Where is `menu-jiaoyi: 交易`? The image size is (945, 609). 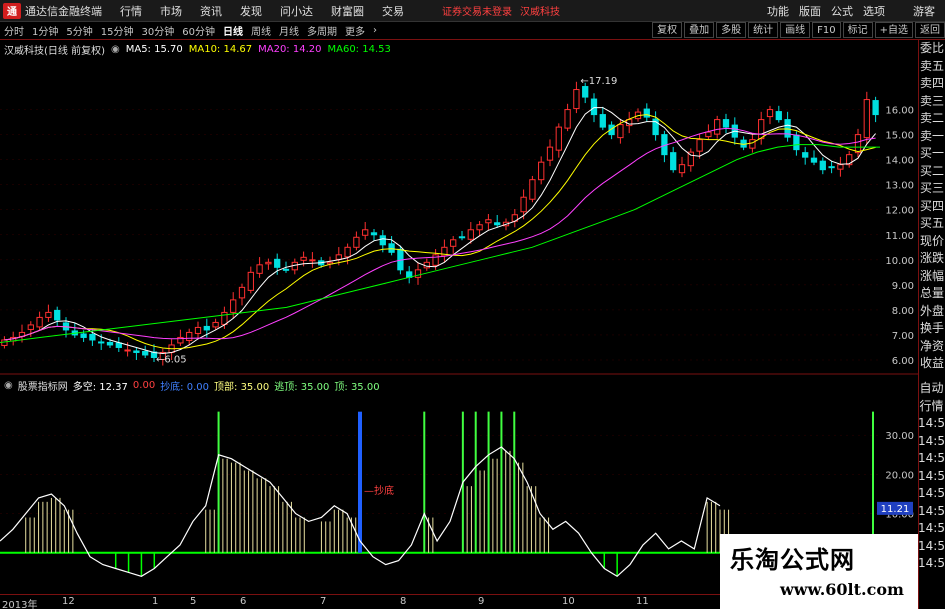
menu-jiaoyi: 交易 is located at coordinates (393, 11).